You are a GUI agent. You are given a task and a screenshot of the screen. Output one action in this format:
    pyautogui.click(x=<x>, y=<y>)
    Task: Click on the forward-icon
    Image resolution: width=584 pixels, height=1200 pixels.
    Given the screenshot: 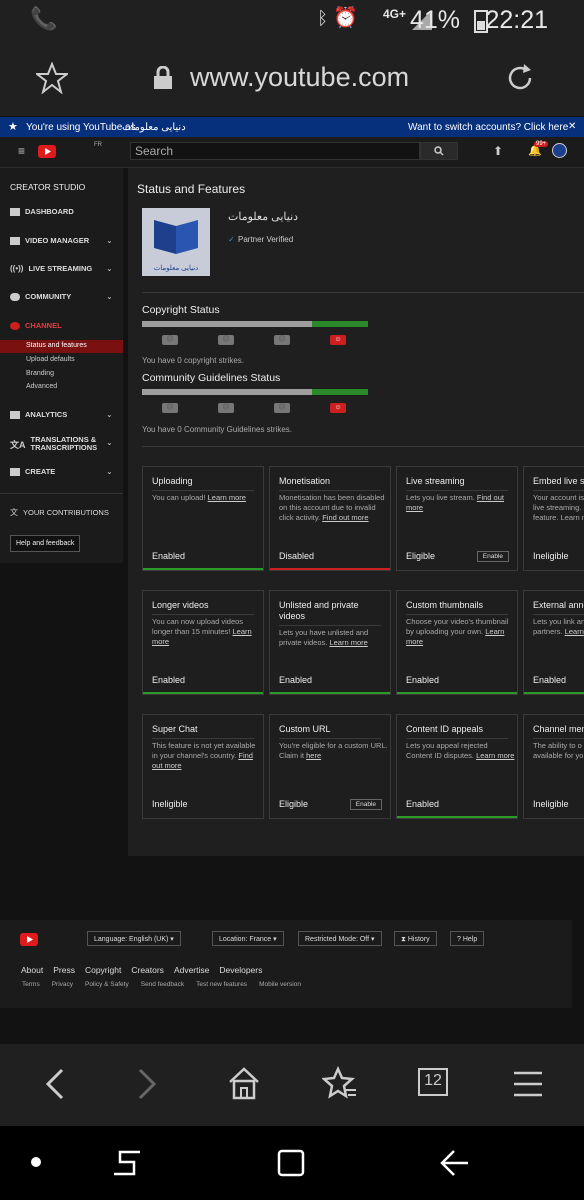 What is the action you would take?
    pyautogui.click(x=148, y=1084)
    